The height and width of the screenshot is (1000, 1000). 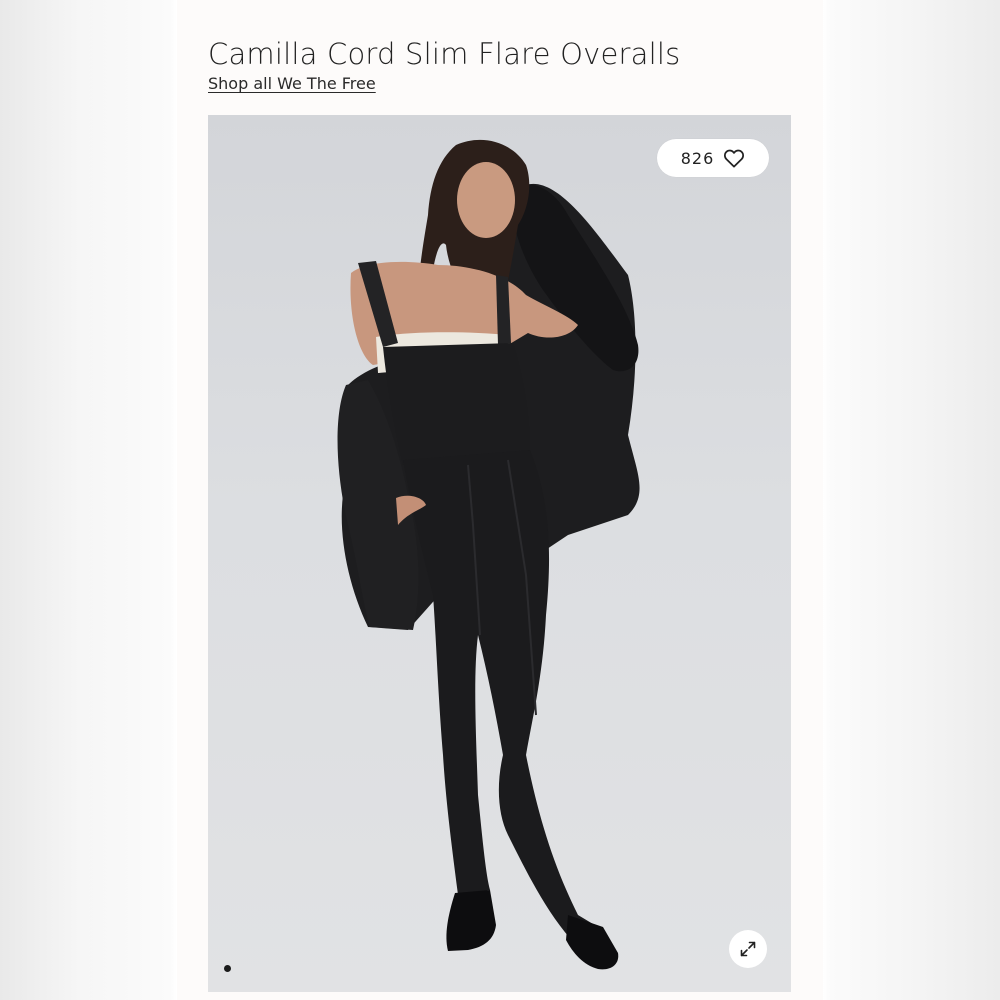 What do you see at coordinates (456, 404) in the screenshot?
I see `overall-bib` at bounding box center [456, 404].